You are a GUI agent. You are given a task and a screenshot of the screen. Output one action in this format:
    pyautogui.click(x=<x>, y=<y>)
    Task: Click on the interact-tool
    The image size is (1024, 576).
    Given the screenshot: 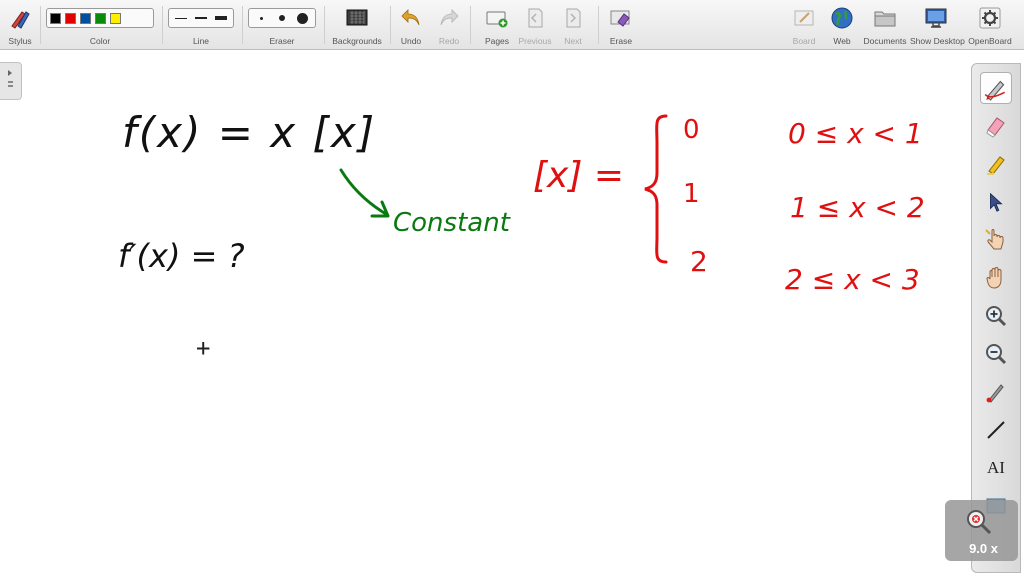 What is the action you would take?
    pyautogui.click(x=996, y=240)
    